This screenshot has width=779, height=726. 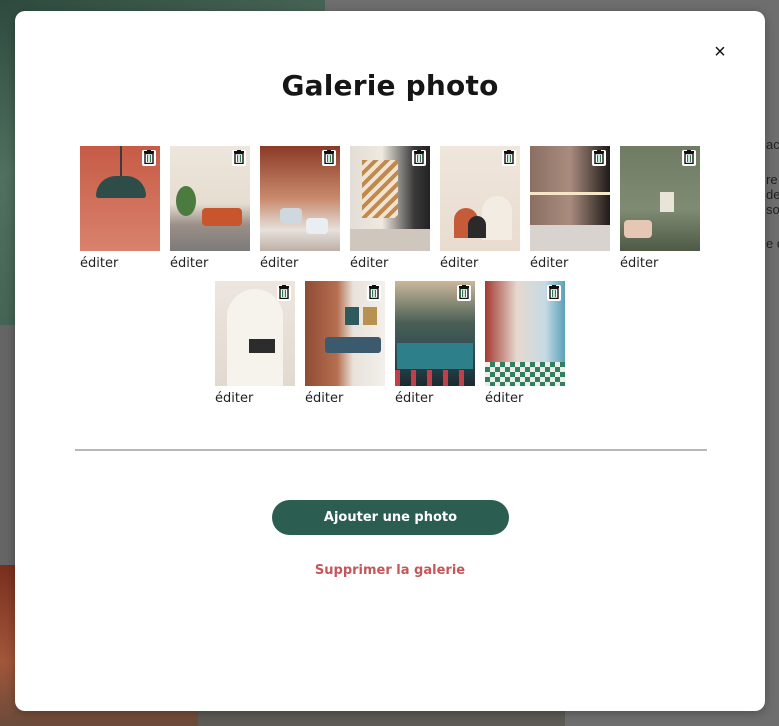 What do you see at coordinates (772, 194) in the screenshot?
I see `background-text: de` at bounding box center [772, 194].